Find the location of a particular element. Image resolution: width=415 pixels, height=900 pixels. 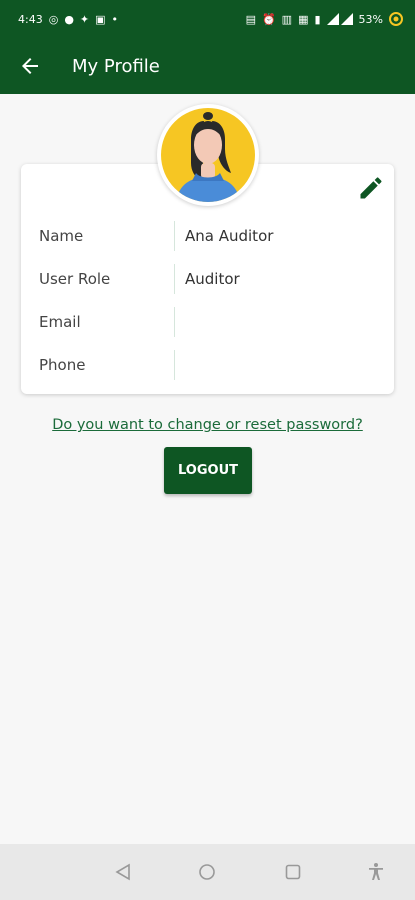

field-label: Name is located at coordinates (98, 235).